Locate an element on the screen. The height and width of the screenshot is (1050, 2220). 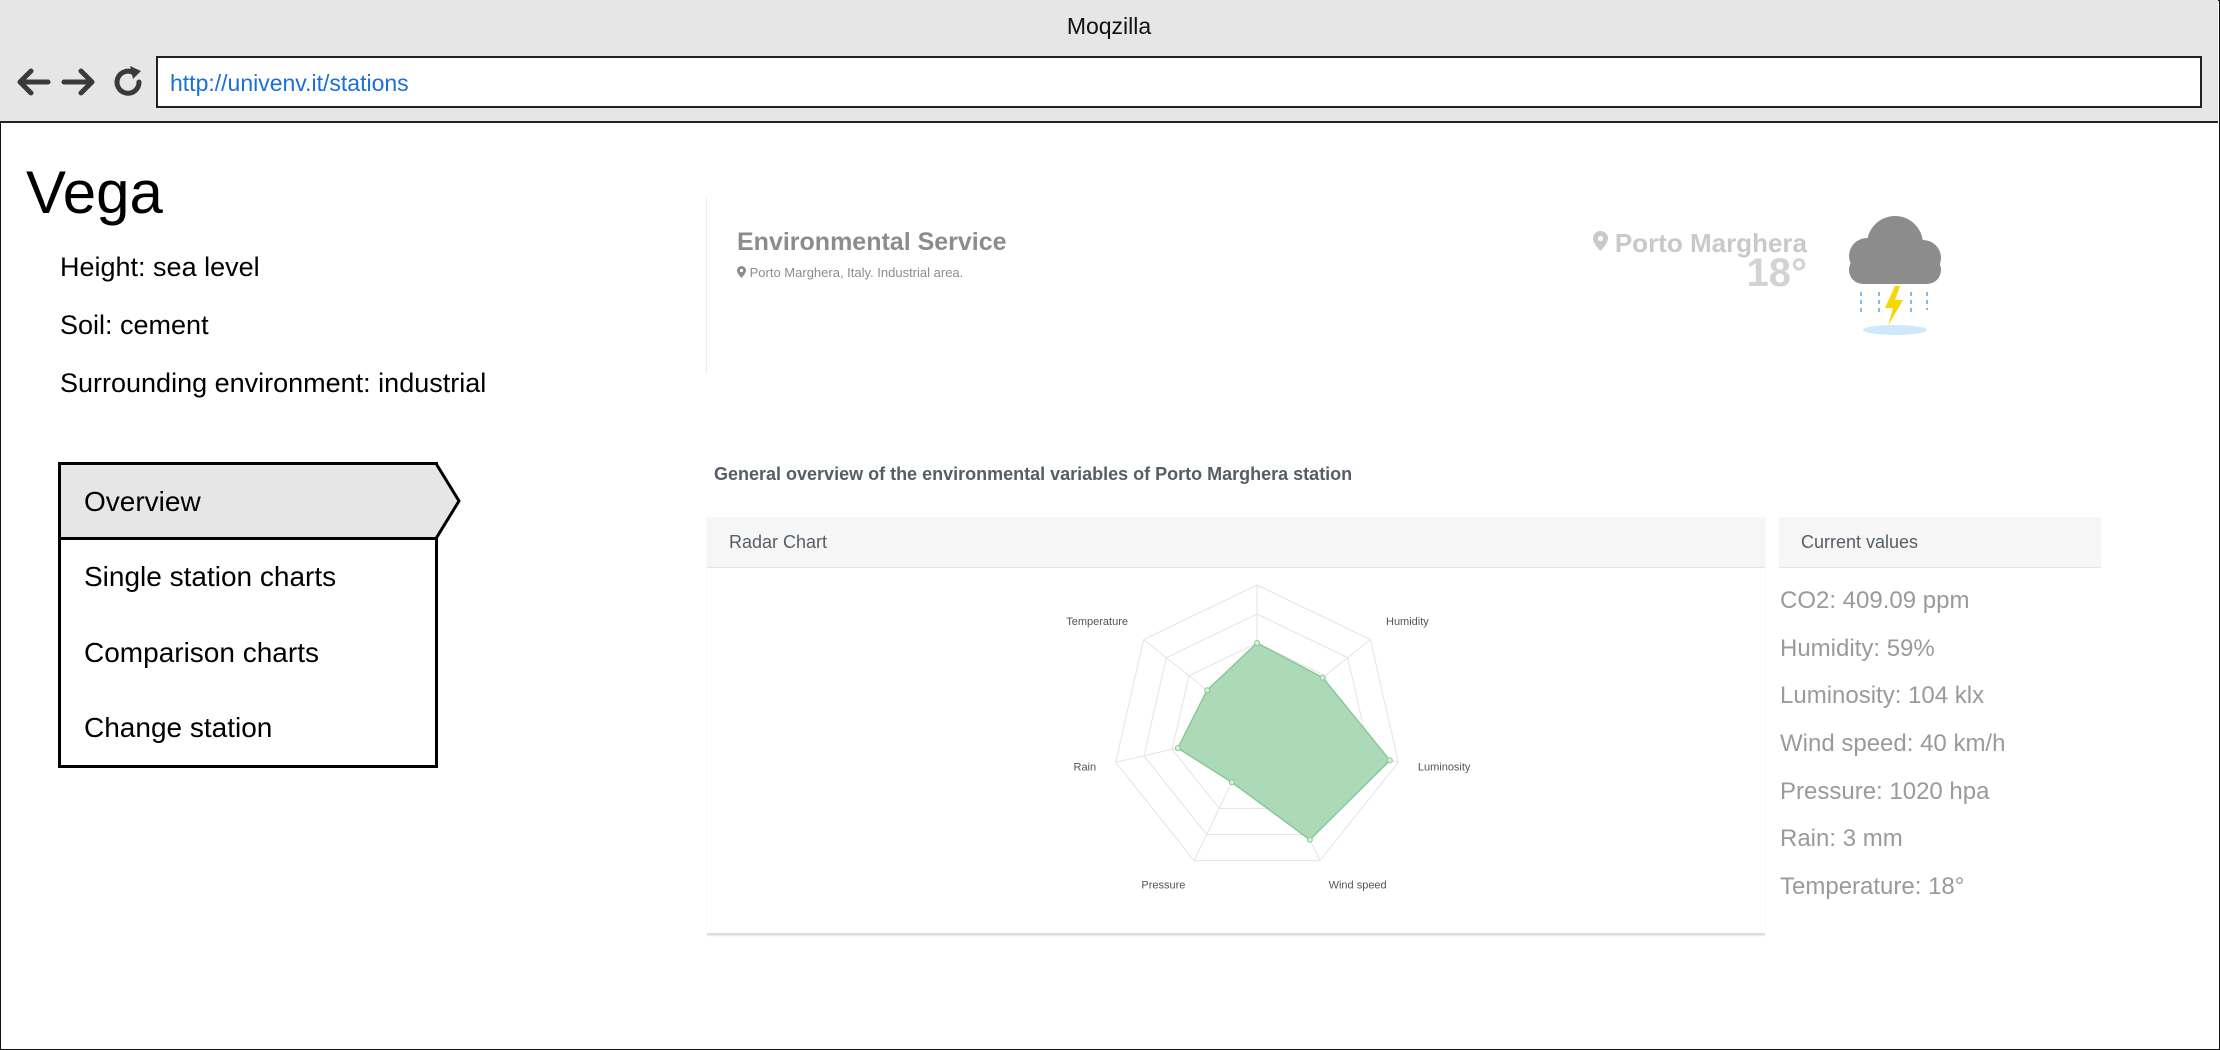
values-panel-title: Current values is located at coordinates (1860, 542).